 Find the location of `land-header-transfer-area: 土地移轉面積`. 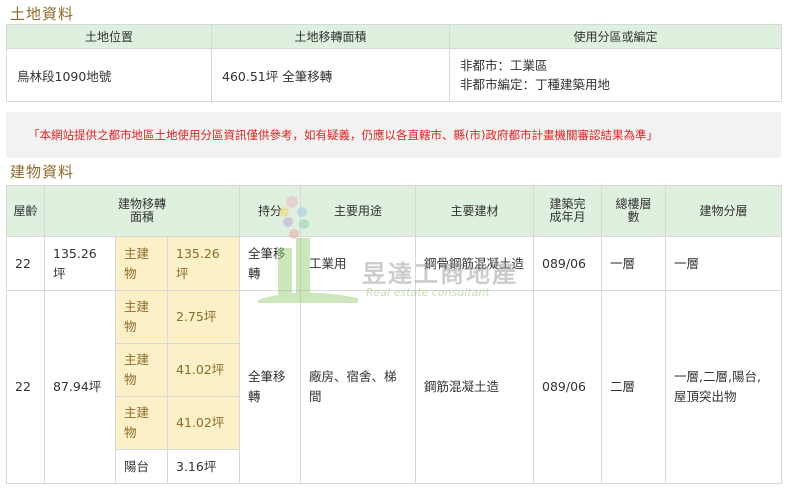

land-header-transfer-area: 土地移轉面積 is located at coordinates (330, 36).